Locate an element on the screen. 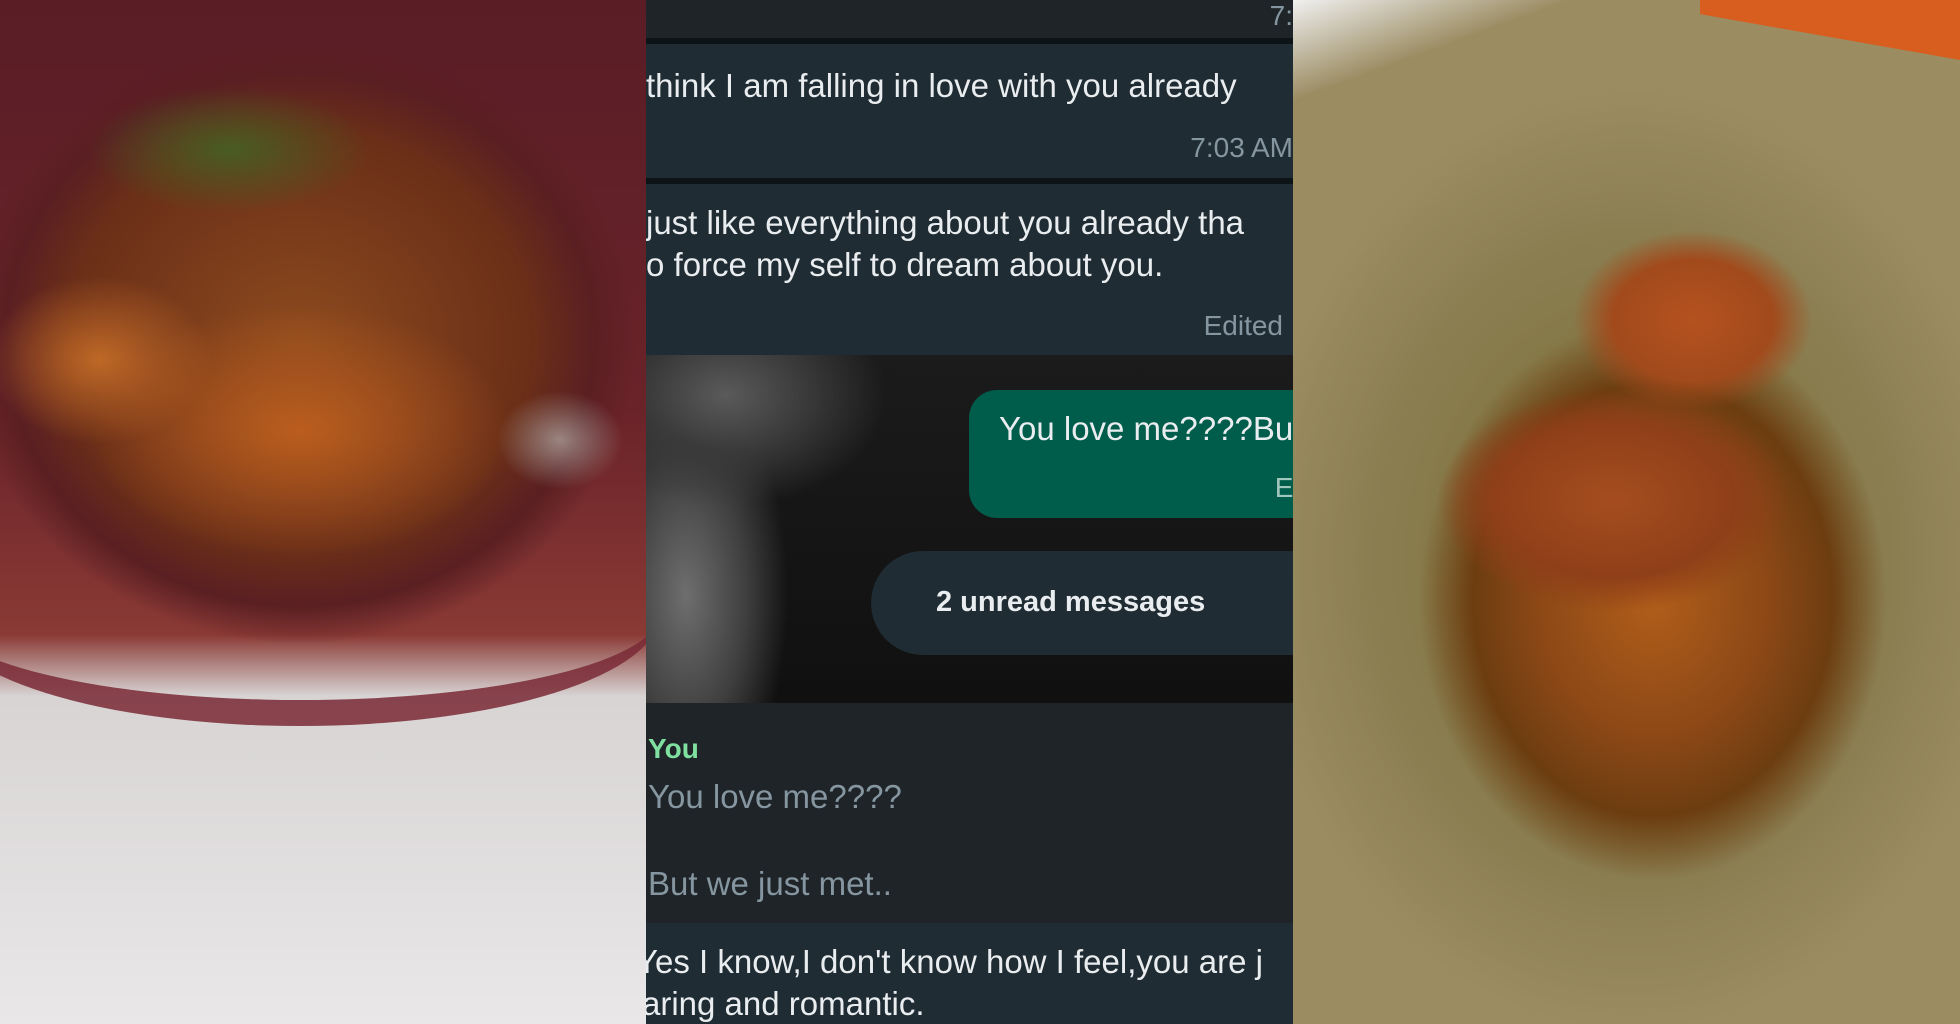  message-text-line-2: o force my self to dream about you. is located at coordinates (905, 264).